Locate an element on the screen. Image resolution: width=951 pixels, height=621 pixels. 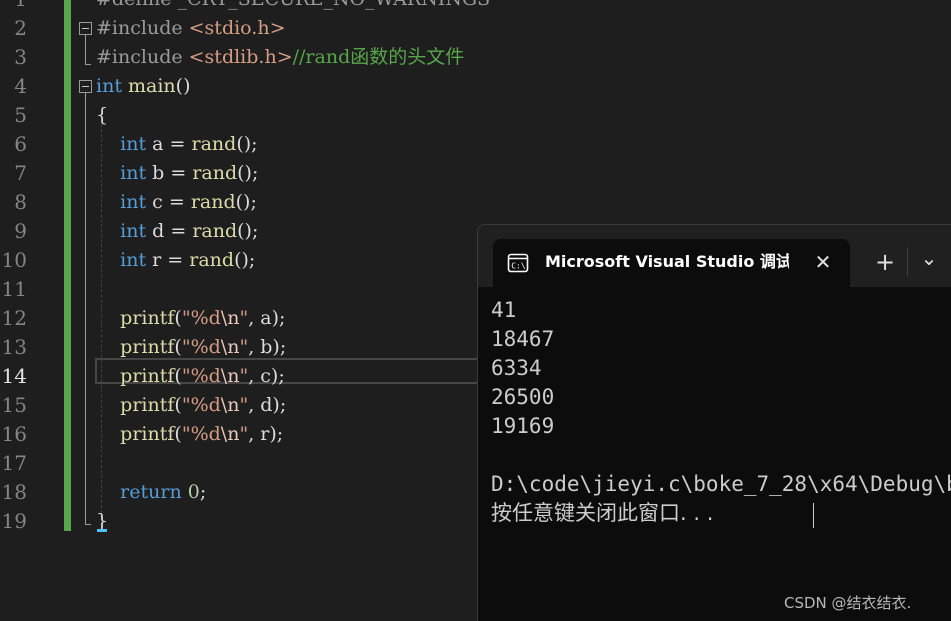
code-token: <stdio.h> is located at coordinates (237, 28).